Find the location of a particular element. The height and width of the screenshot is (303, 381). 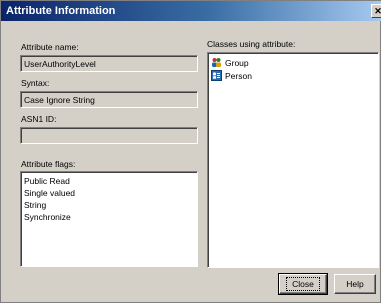

asn1-id-label: ASN1 ID: is located at coordinates (39, 119).